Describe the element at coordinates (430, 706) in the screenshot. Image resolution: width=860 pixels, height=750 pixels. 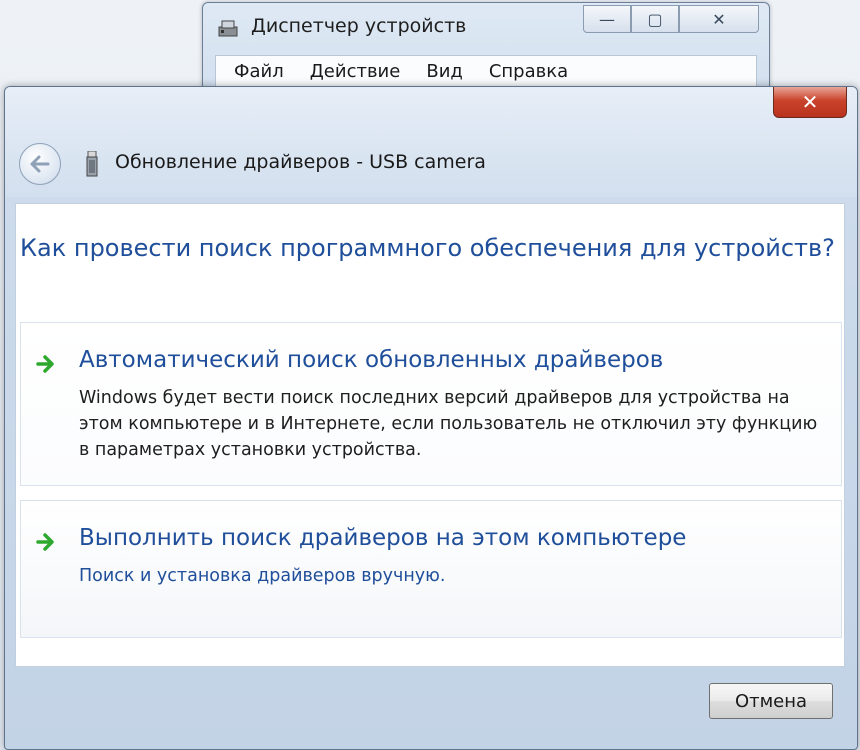
I see `dialog-footer: Отмена` at that location.